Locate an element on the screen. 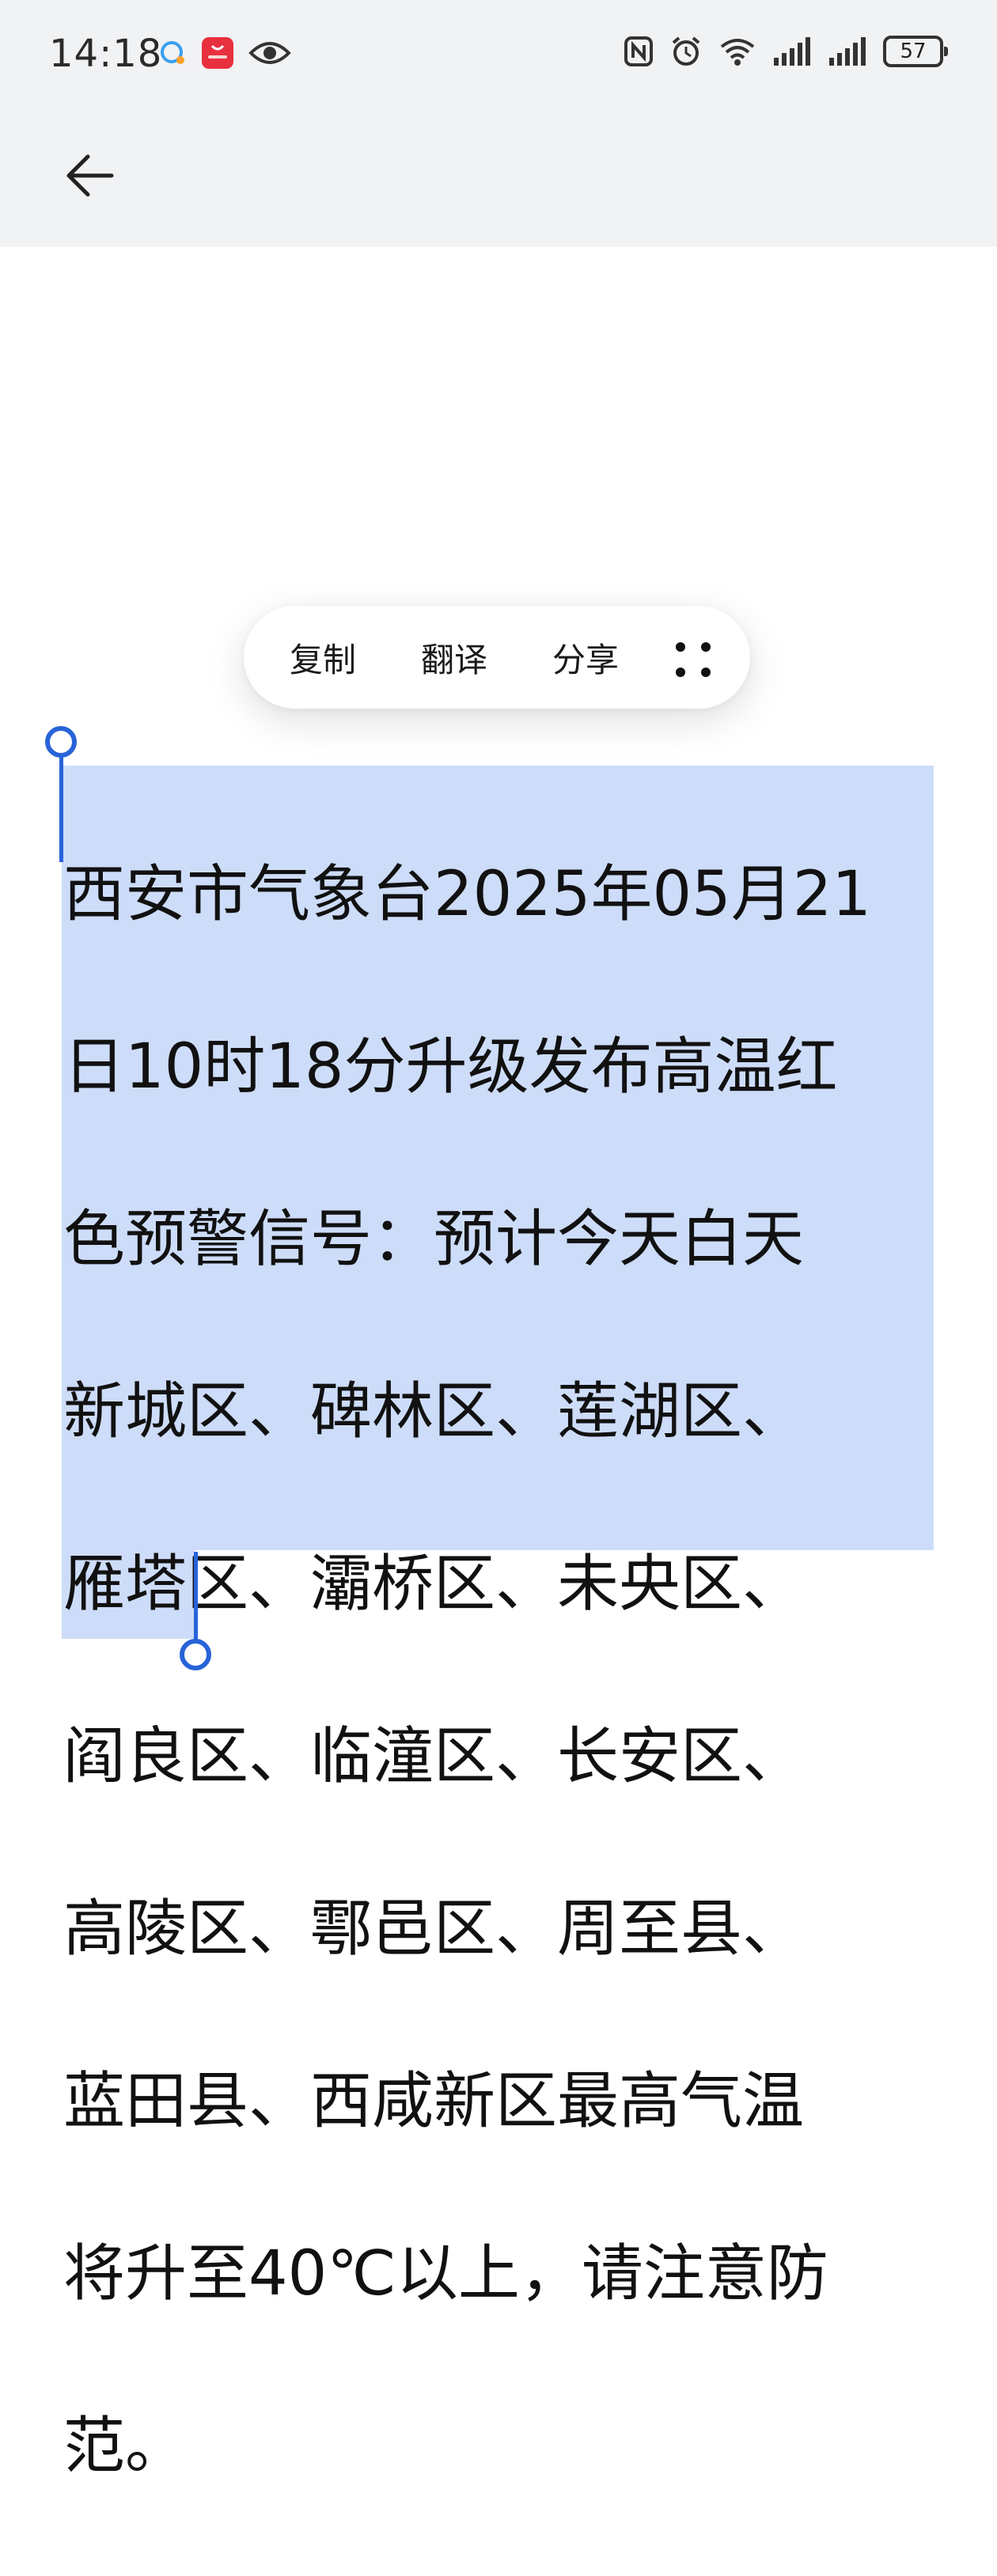  chat-notification-icon is located at coordinates (172, 53).